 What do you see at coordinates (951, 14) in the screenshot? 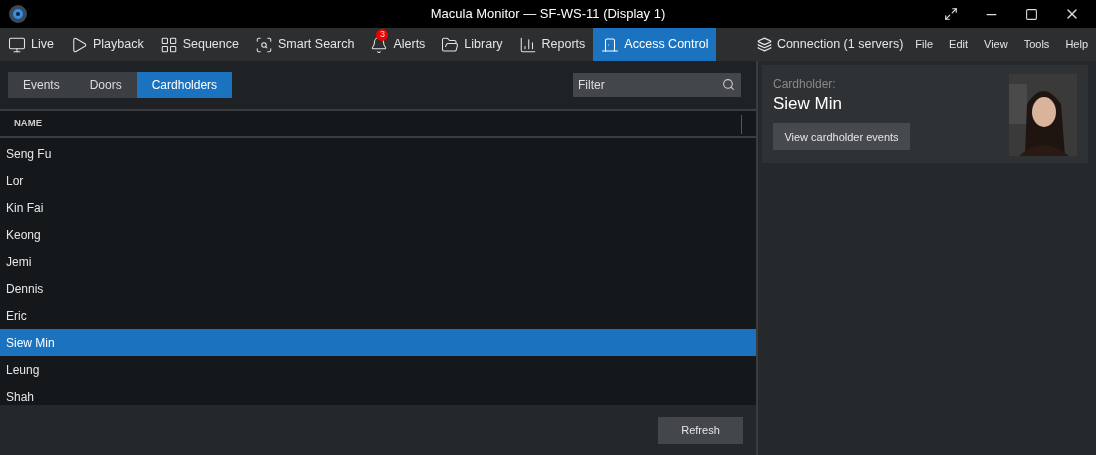
I see `fullscreen-icon` at bounding box center [951, 14].